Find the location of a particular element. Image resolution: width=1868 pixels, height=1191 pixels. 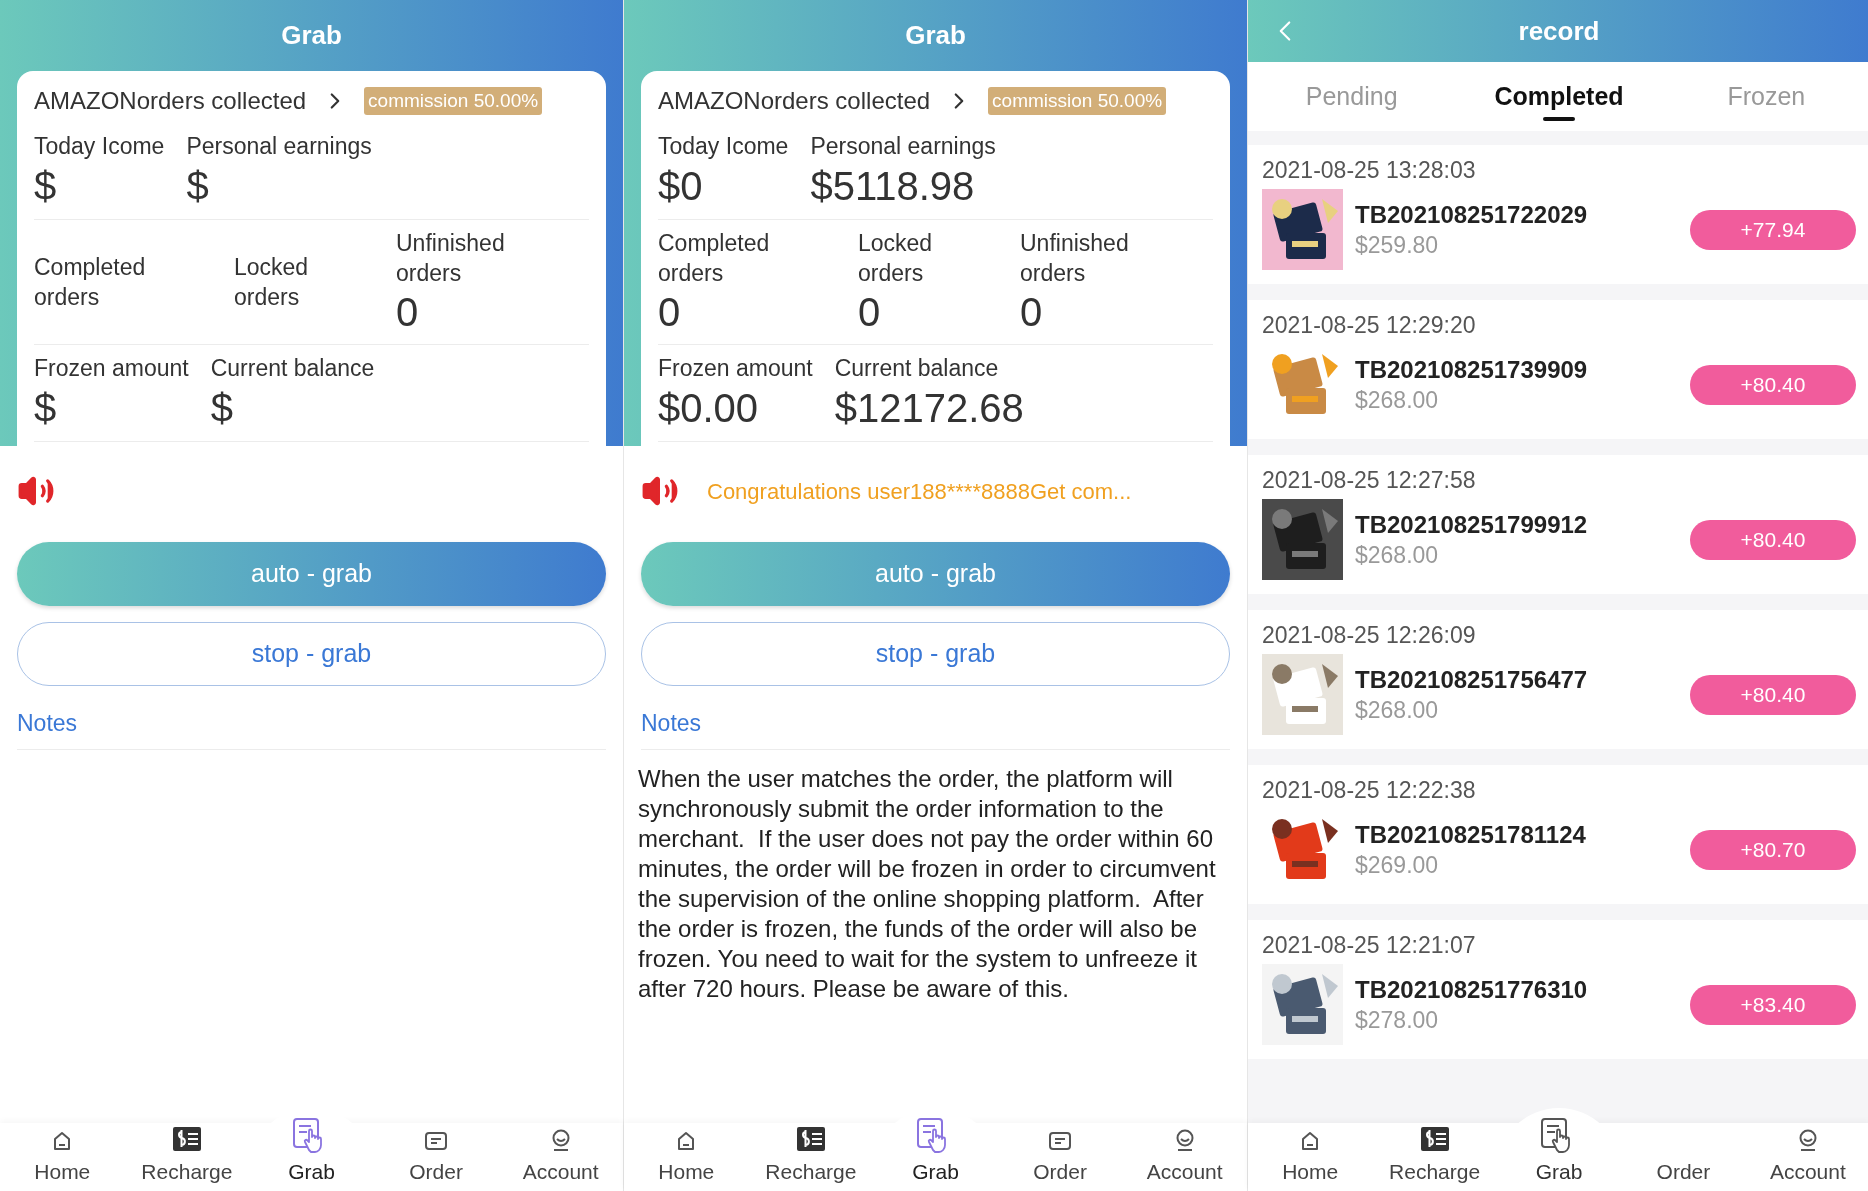

order-price: $259.80 is located at coordinates (1397, 245).